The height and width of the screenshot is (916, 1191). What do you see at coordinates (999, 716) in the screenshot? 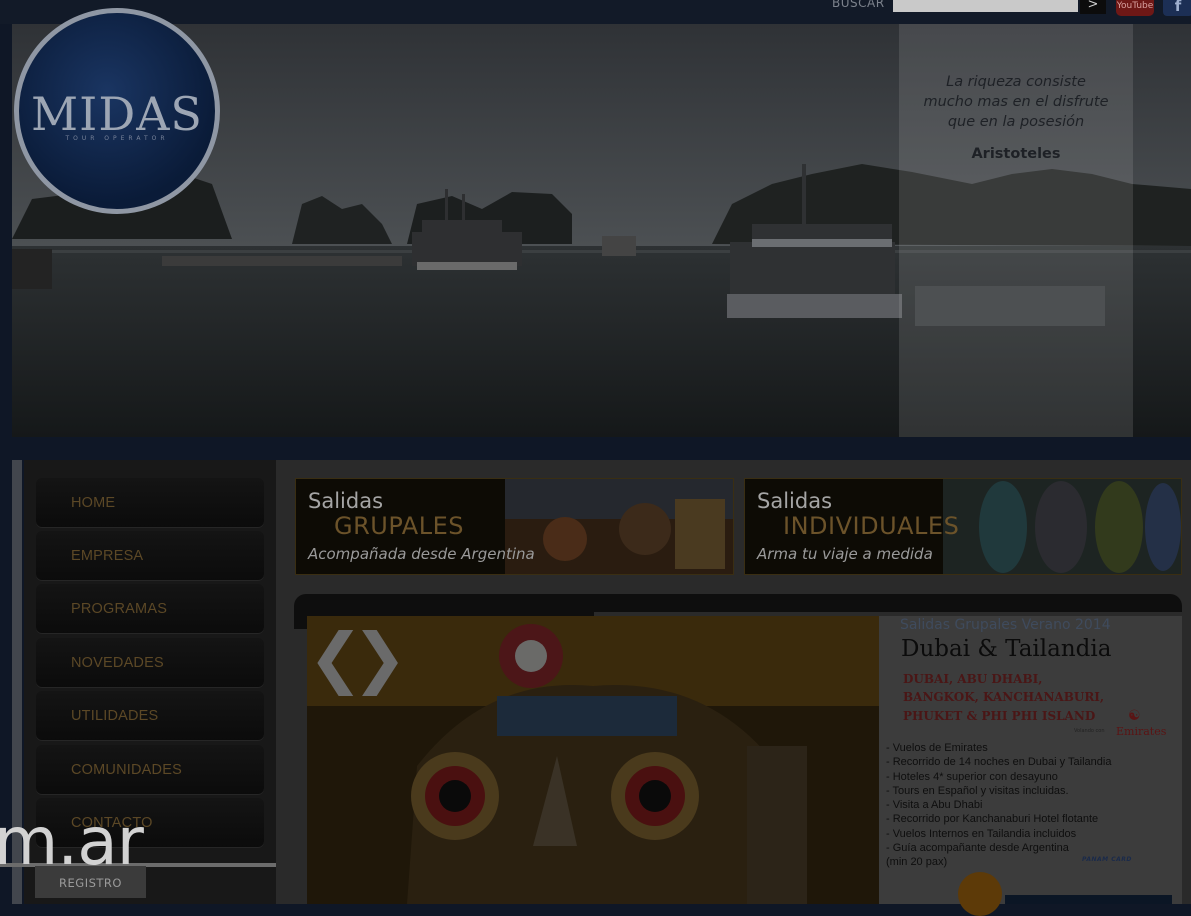
I see `promo-destination: PHUKET & PHI PHI ISLAND` at bounding box center [999, 716].